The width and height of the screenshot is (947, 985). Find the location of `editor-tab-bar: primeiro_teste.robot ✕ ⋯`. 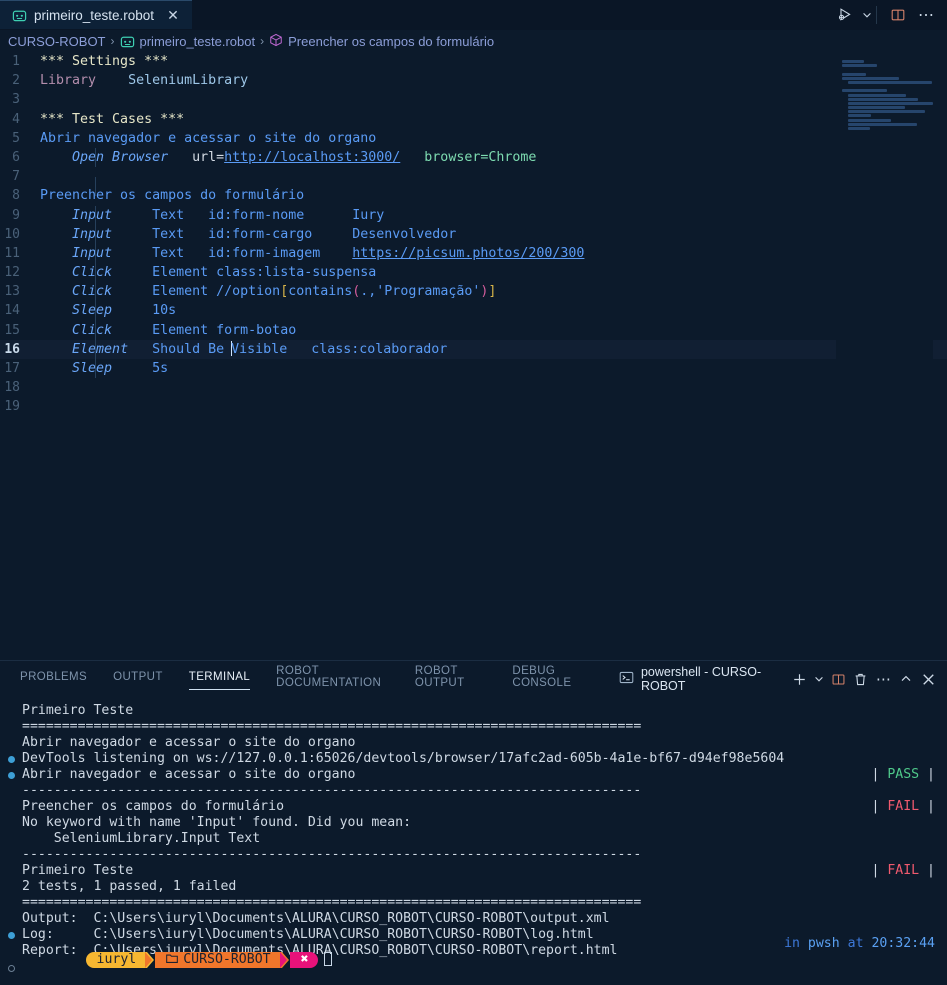

editor-tab-bar: primeiro_teste.robot ✕ ⋯ is located at coordinates (473, 15).